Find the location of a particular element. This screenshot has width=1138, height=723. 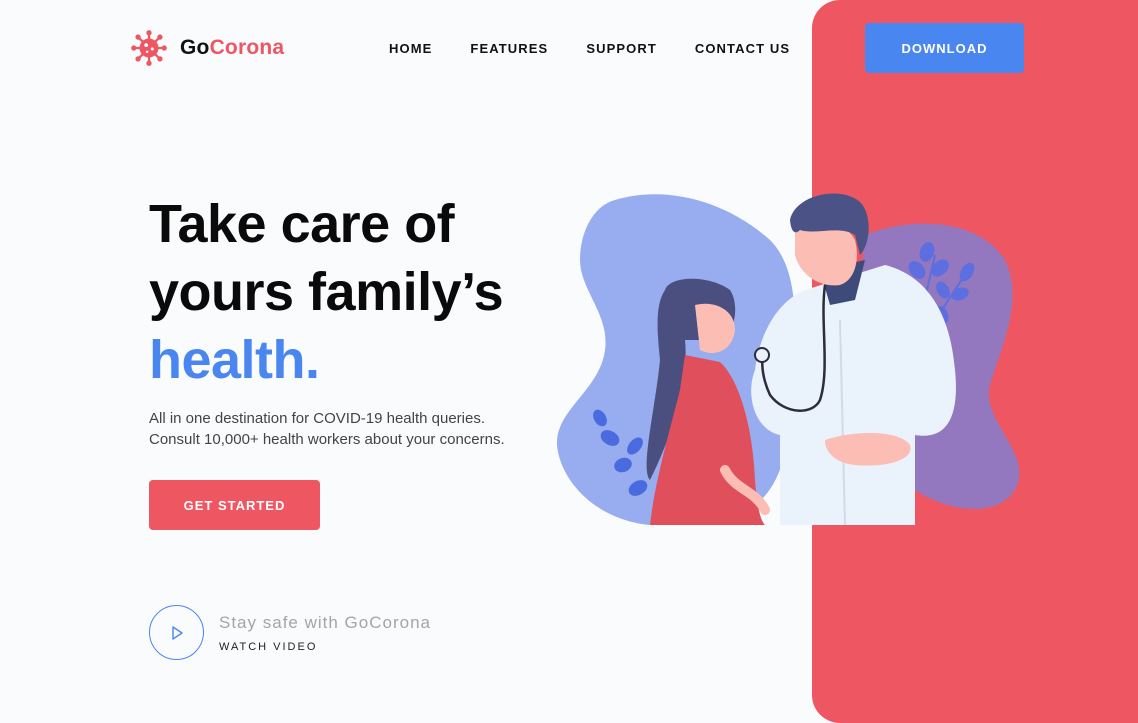

play-icon is located at coordinates (177, 632).